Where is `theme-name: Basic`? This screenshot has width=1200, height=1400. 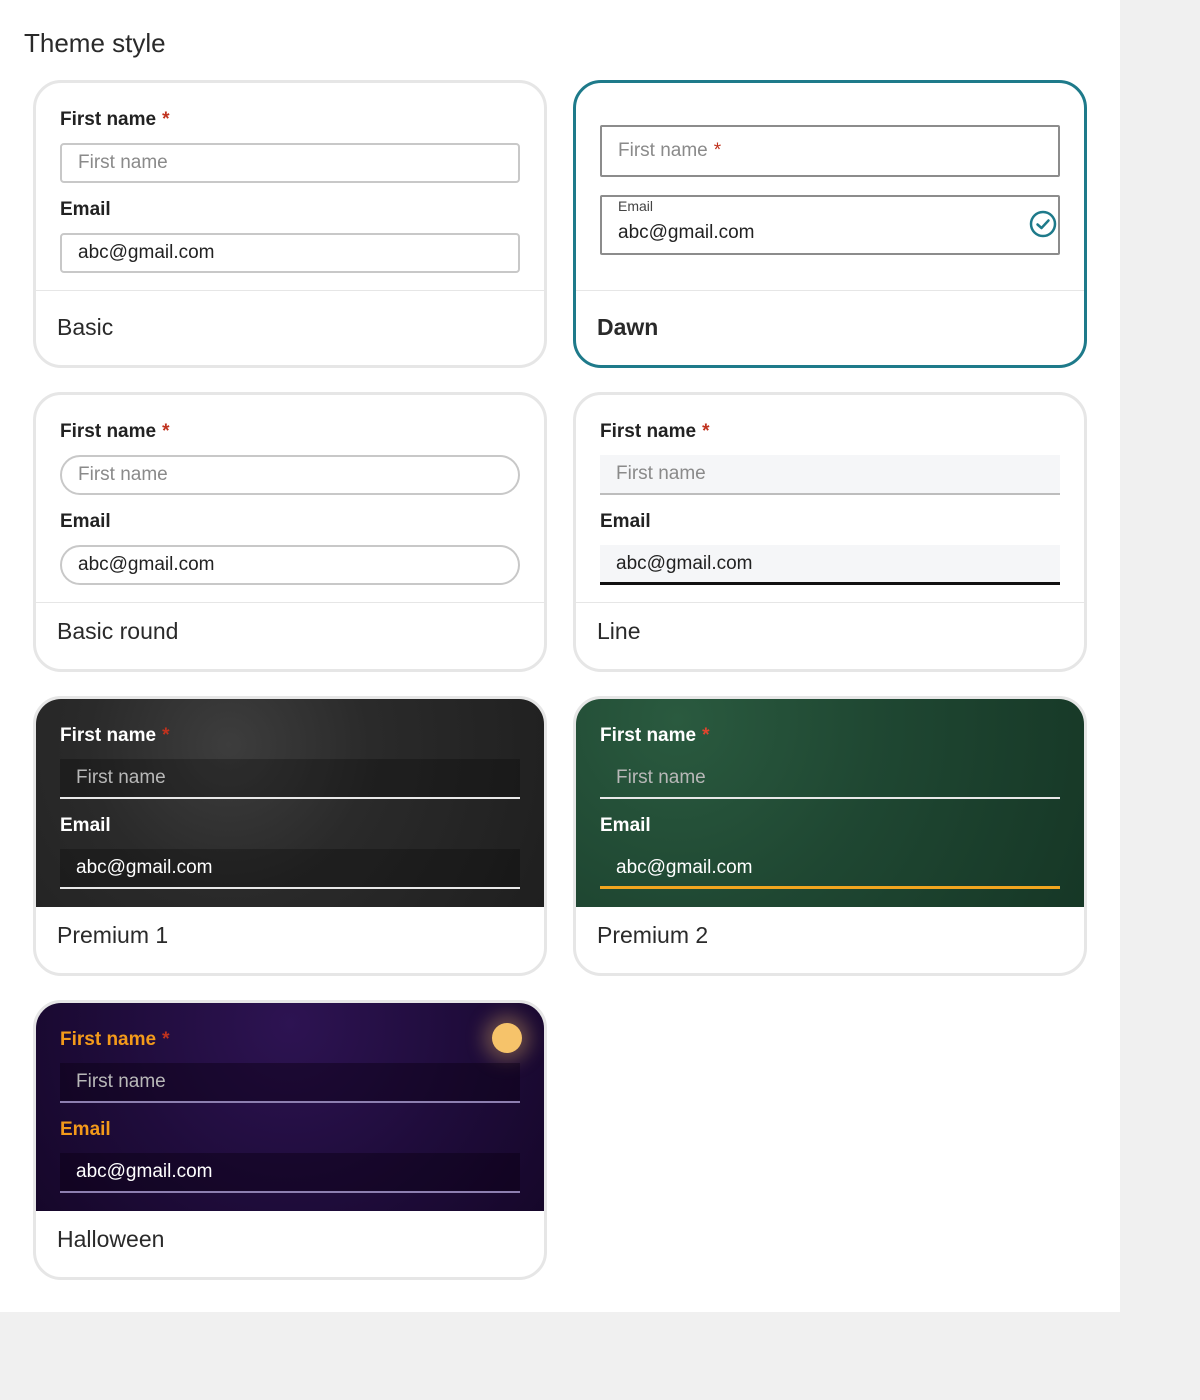
theme-name: Basic is located at coordinates (85, 327).